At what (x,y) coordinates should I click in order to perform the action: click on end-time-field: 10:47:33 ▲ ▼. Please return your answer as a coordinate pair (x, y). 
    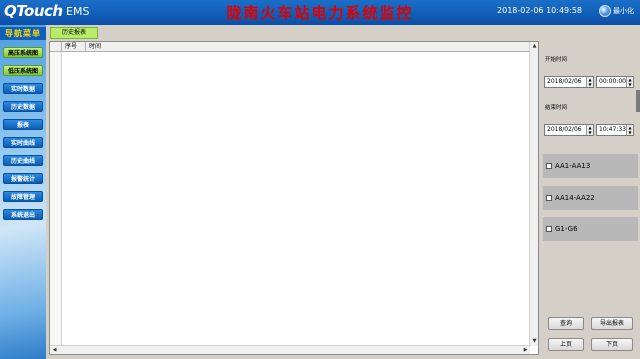
    Looking at the image, I should click on (615, 130).